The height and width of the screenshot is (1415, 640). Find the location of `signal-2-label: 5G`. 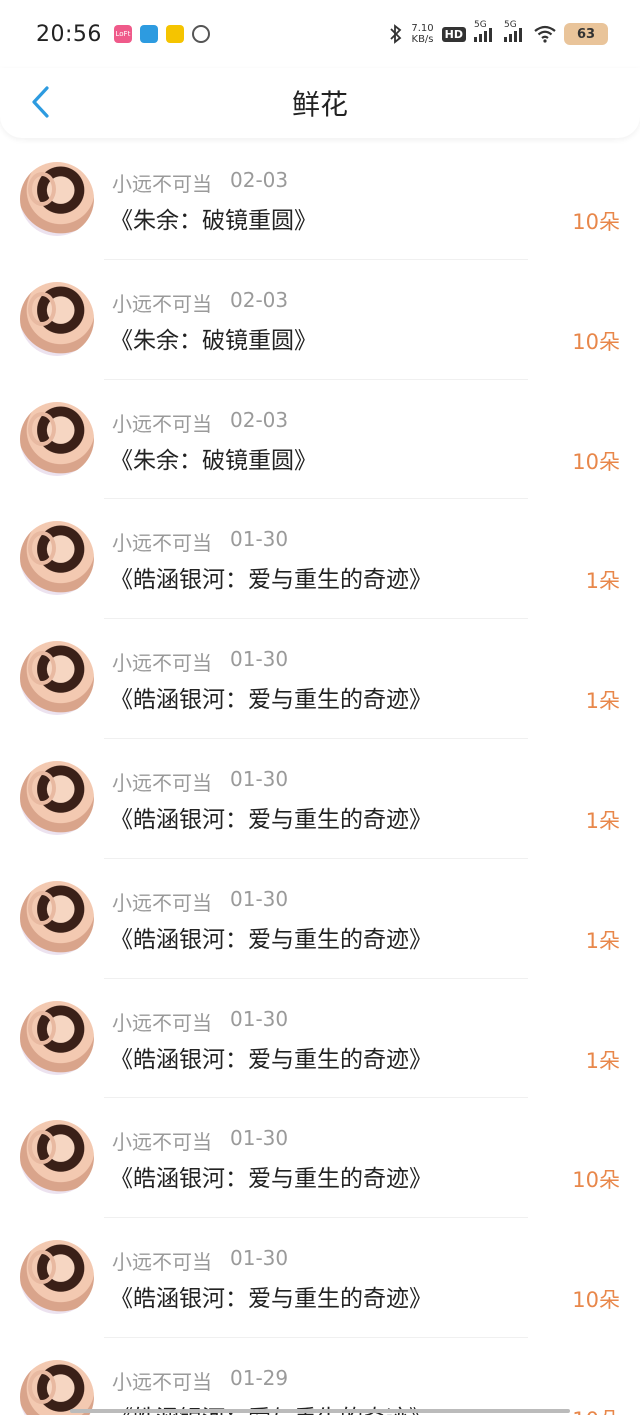

signal-2-label: 5G is located at coordinates (510, 25).